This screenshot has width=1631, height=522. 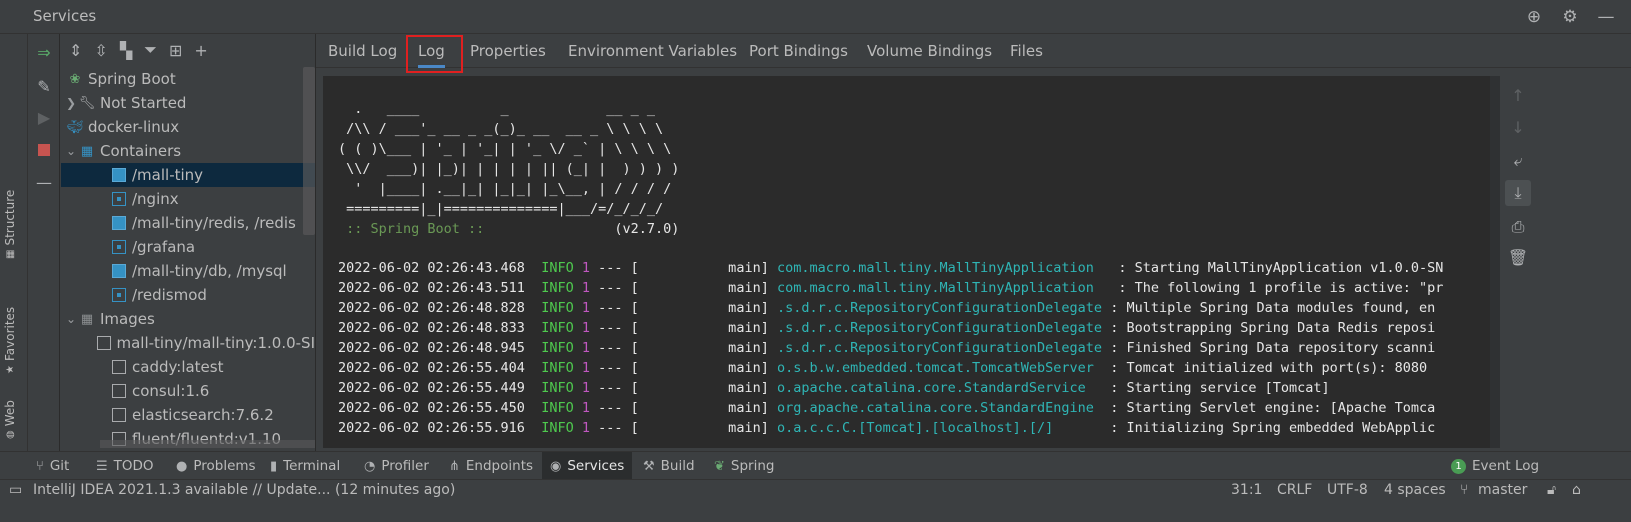 What do you see at coordinates (1518, 193) in the screenshot?
I see `scroll-to-end-icon: ⤓` at bounding box center [1518, 193].